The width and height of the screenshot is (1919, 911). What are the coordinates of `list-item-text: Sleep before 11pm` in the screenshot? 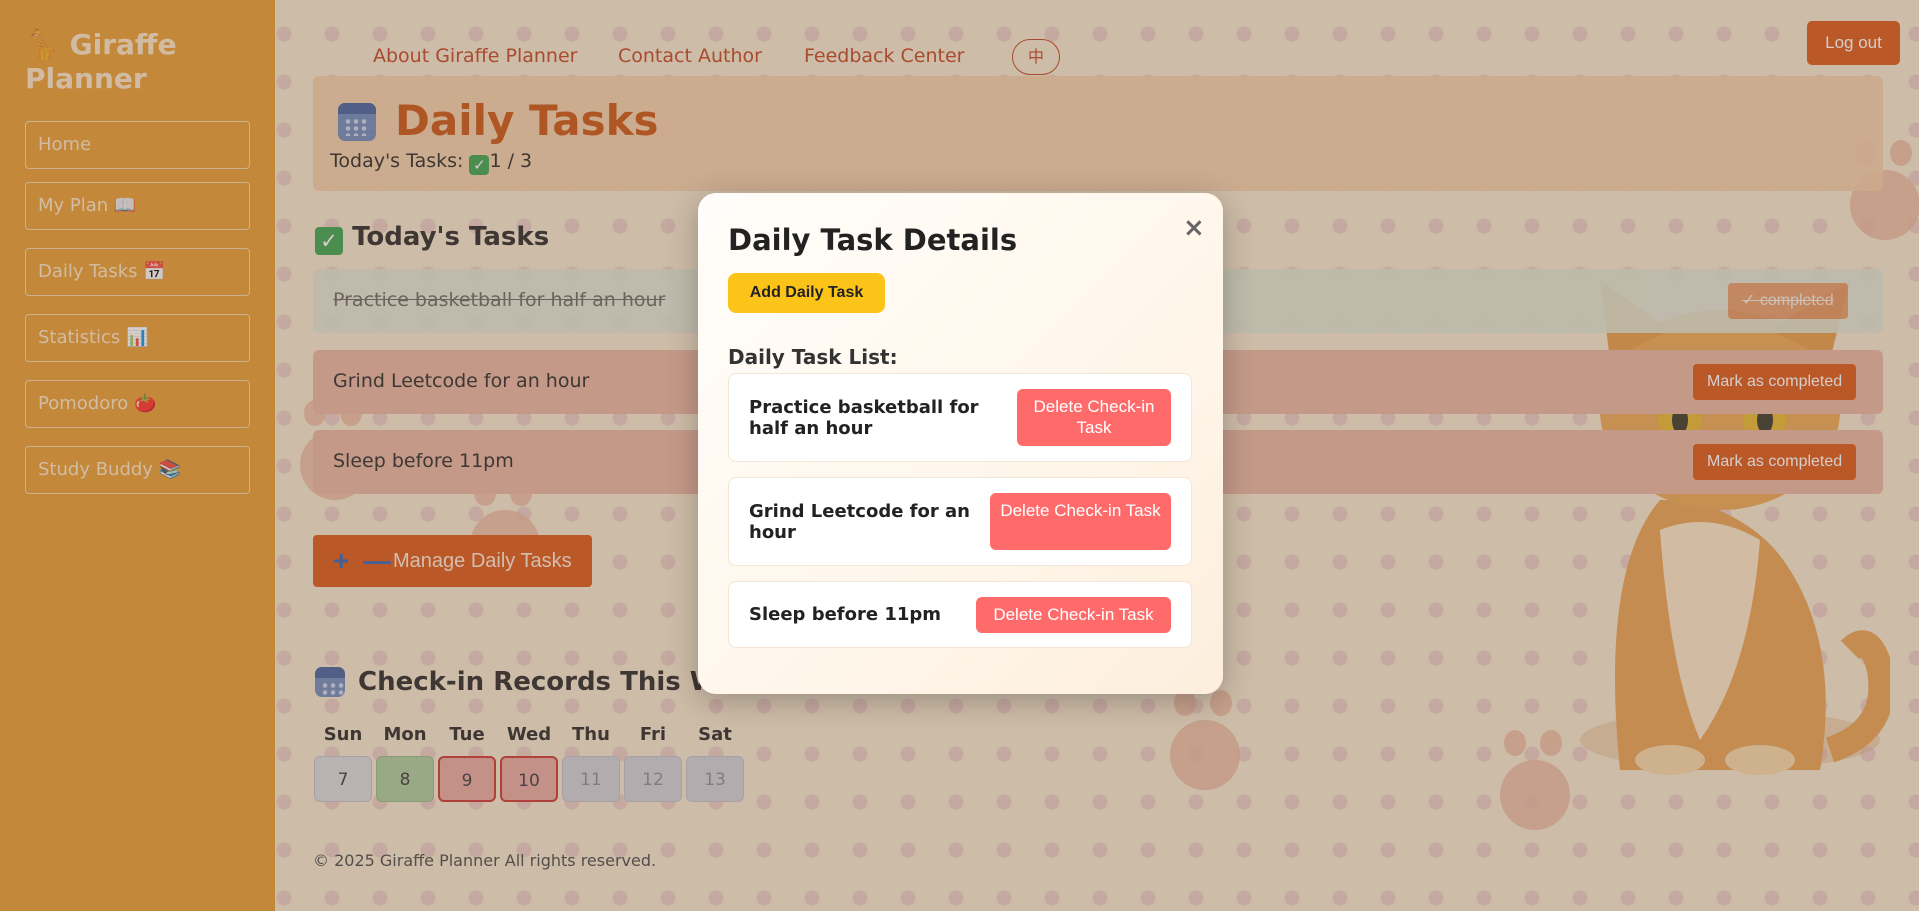 It's located at (845, 614).